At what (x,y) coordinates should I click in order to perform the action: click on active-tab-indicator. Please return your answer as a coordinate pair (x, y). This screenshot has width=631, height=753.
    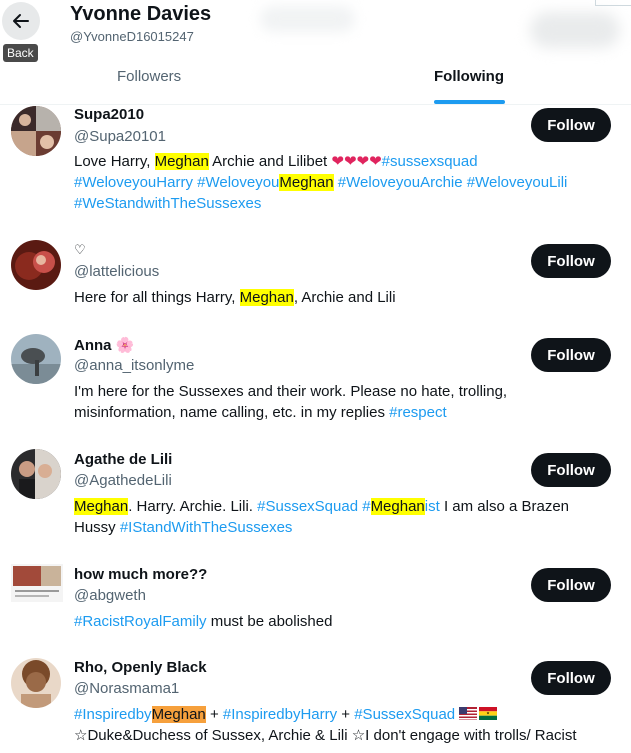
    Looking at the image, I should click on (469, 102).